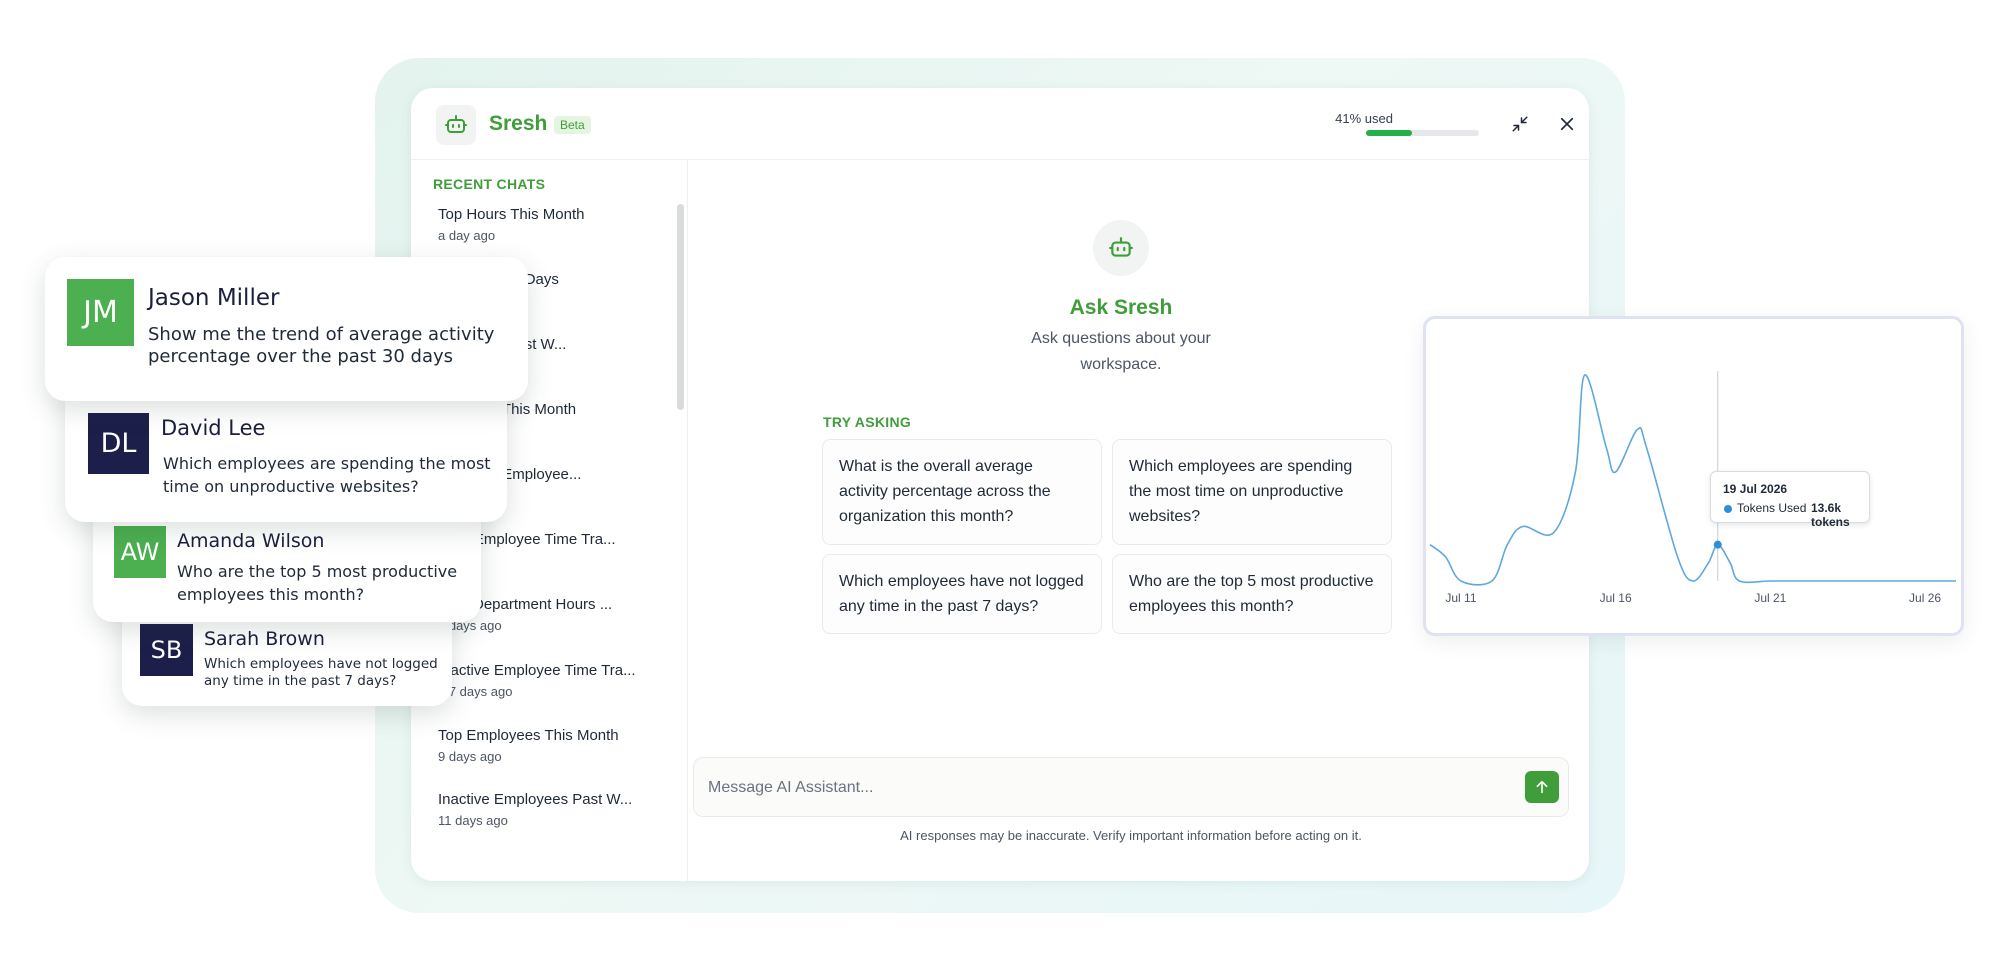 This screenshot has width=2000, height=961. I want to click on bot-icon, so click(1121, 248).